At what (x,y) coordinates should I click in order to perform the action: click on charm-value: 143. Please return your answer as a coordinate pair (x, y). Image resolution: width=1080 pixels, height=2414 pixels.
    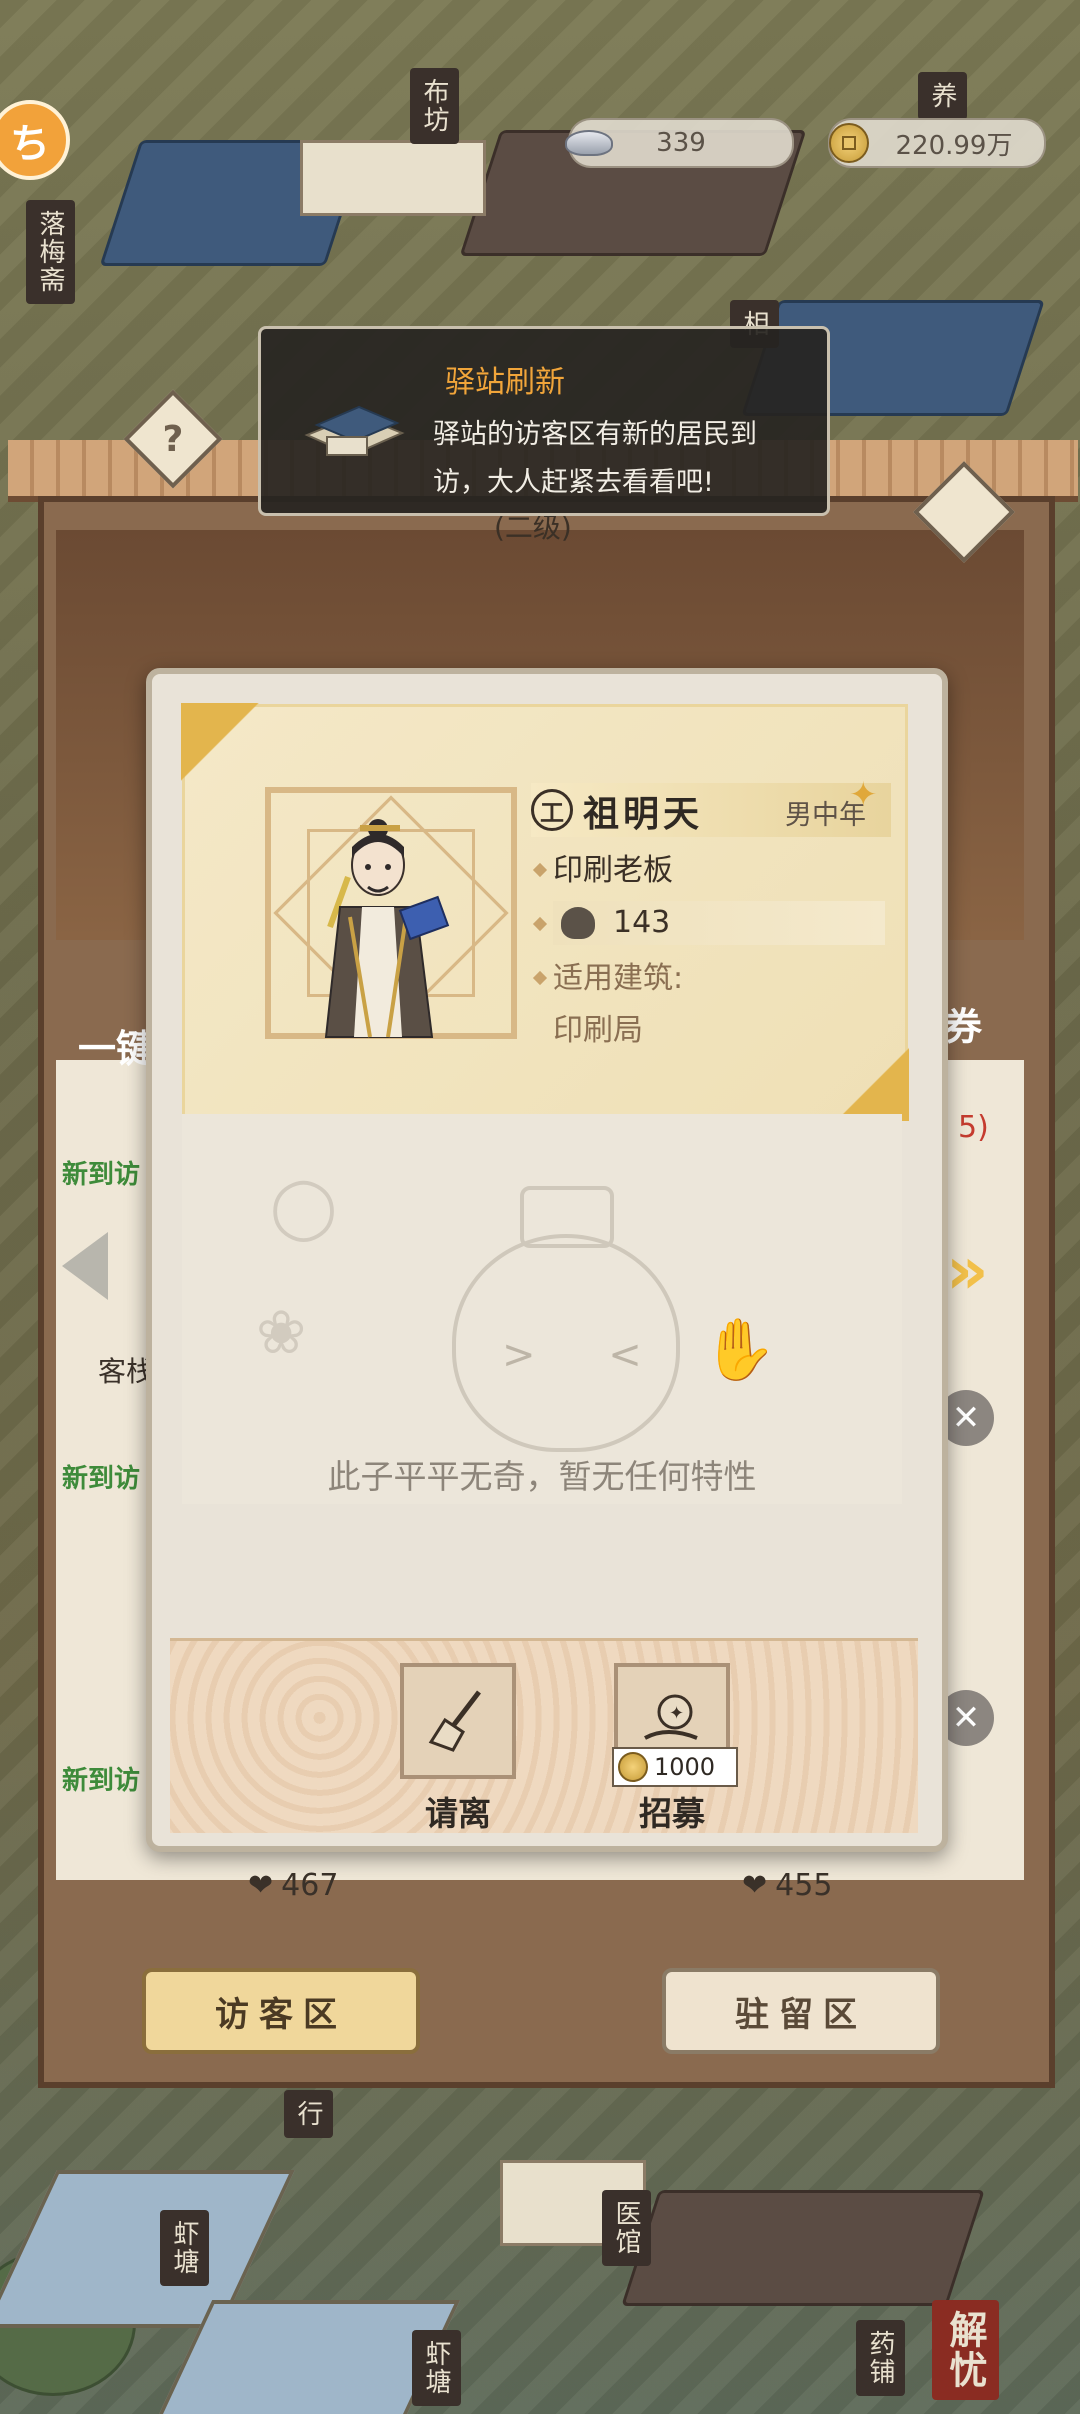
    Looking at the image, I should click on (642, 922).